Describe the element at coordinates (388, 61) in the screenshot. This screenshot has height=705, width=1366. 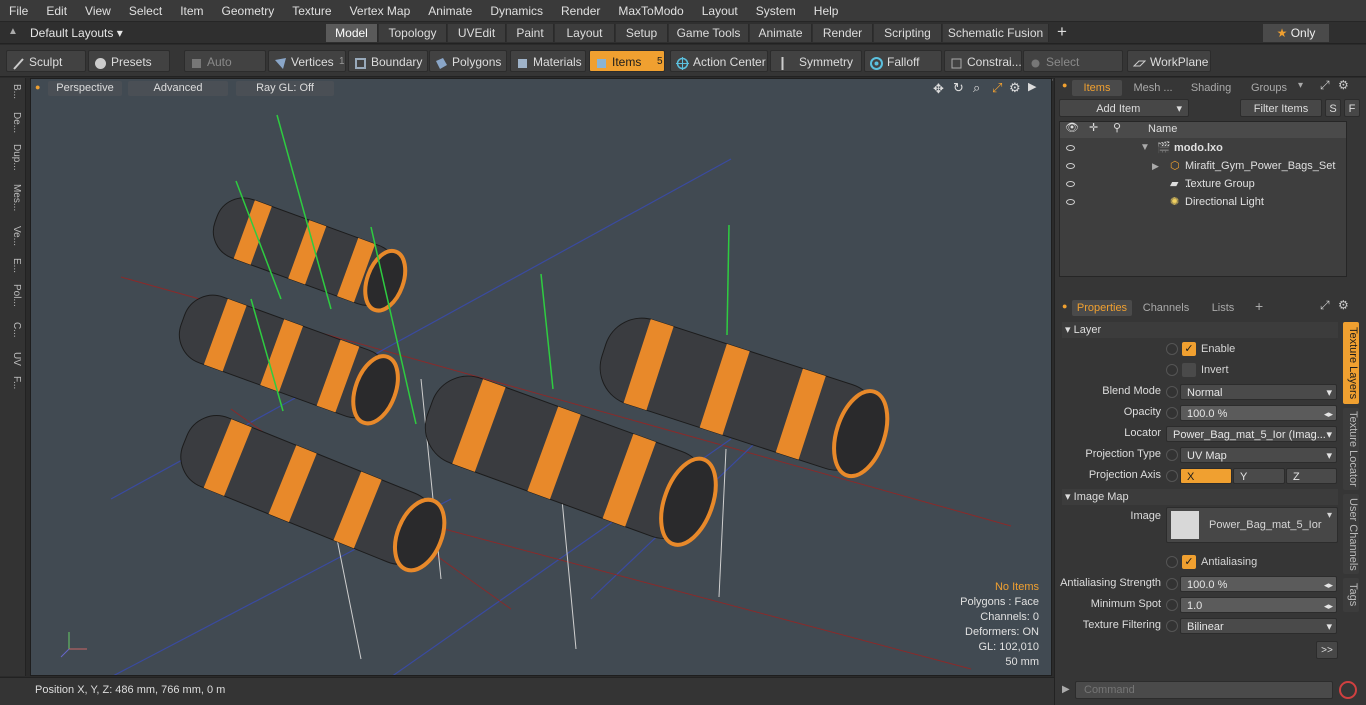
I see `boundary-button: Boundary` at that location.